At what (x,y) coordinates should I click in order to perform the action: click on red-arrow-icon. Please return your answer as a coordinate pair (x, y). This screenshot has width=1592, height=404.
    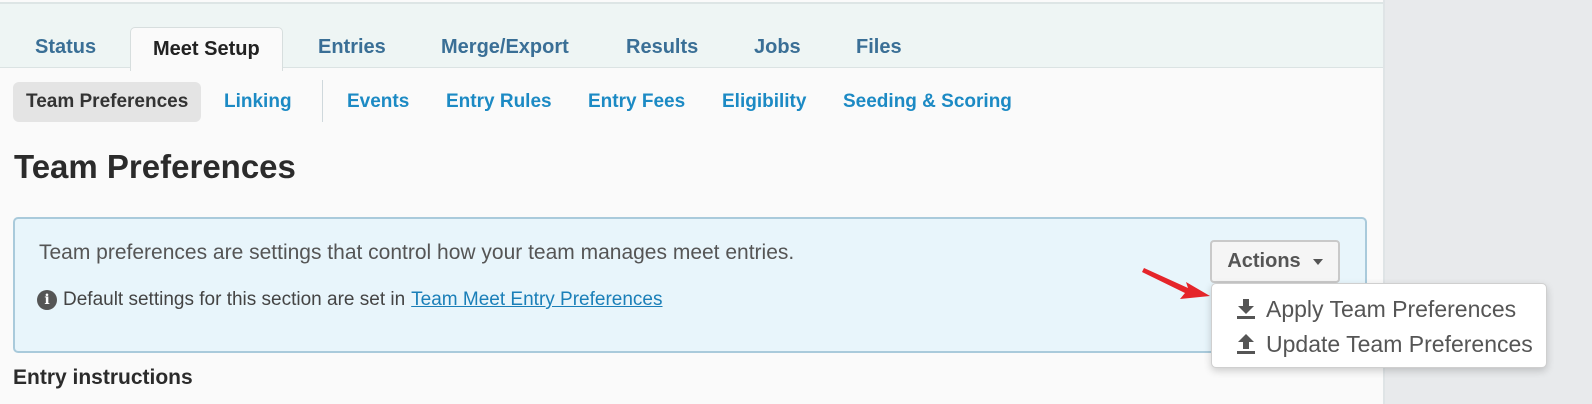
    Looking at the image, I should click on (1176, 283).